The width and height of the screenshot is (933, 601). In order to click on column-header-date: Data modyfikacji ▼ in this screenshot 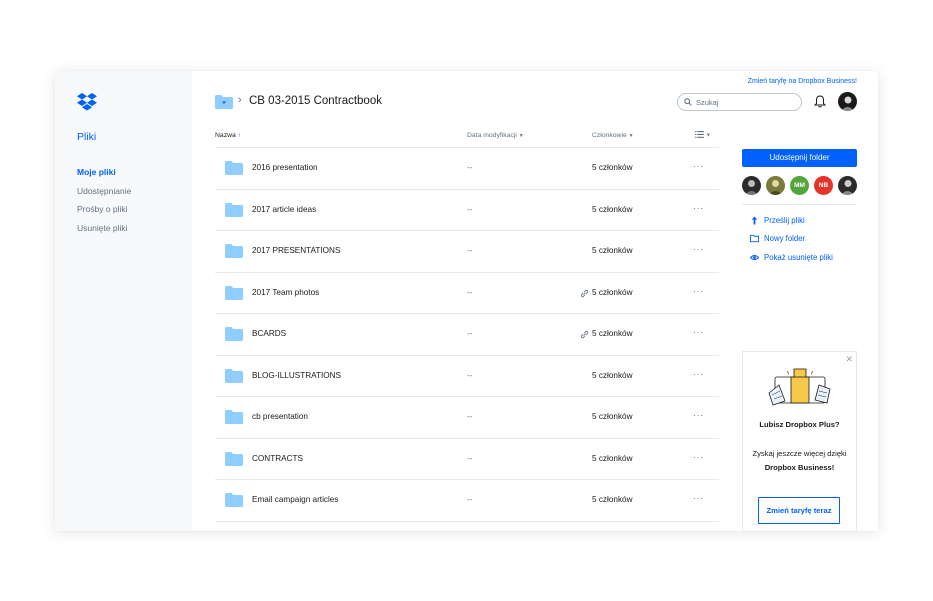, I will do `click(495, 135)`.